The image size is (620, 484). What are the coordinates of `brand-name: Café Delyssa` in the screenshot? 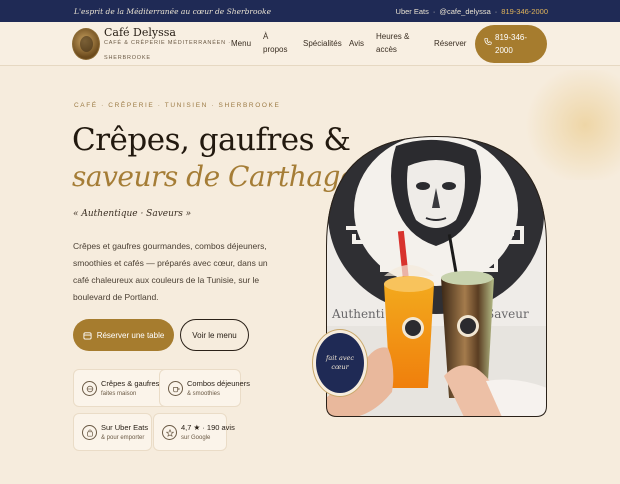 It's located at (140, 32).